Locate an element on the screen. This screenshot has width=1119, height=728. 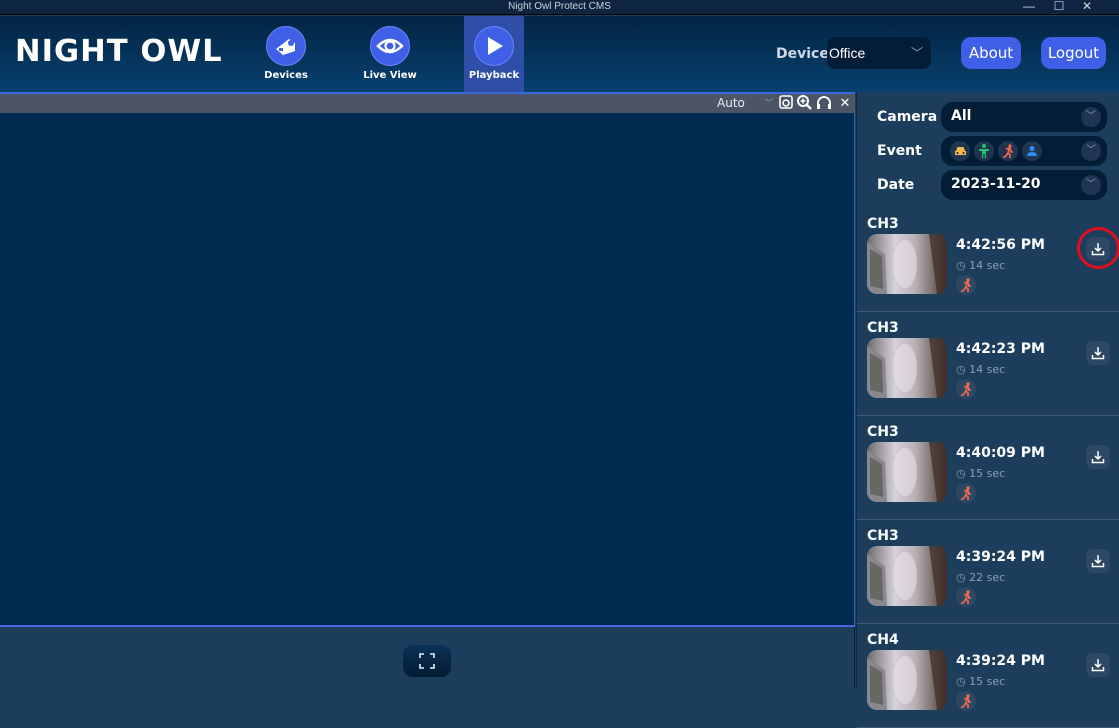
nav-live-view-label: Live View is located at coordinates (390, 75).